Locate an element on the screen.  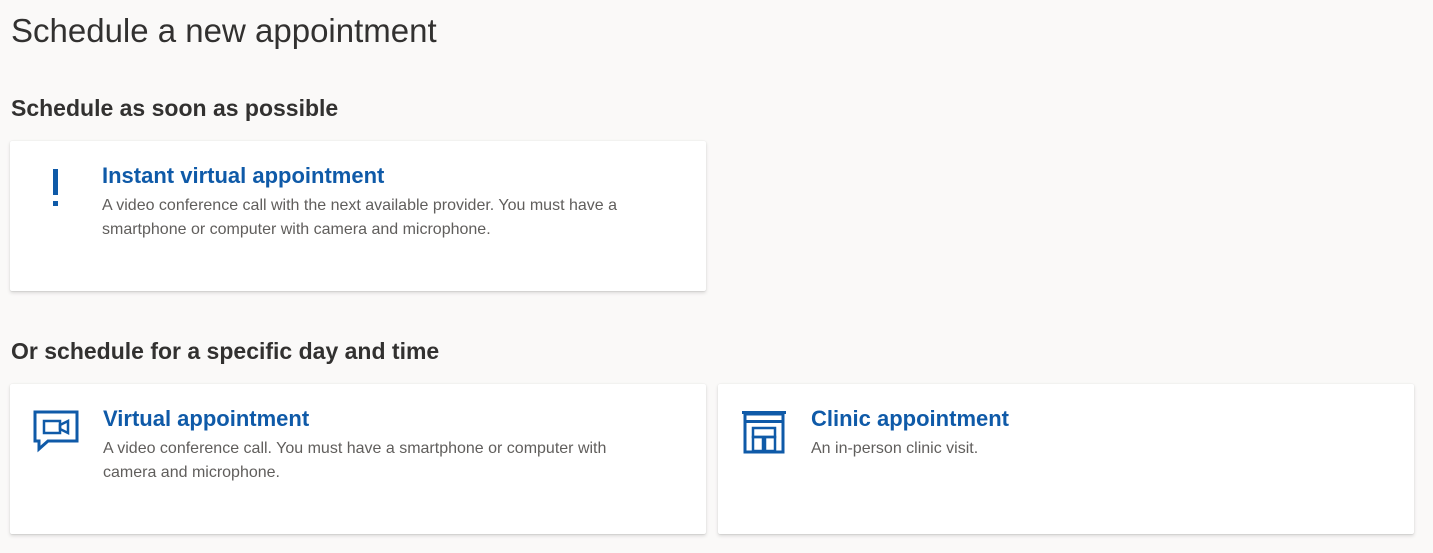
card-title: Clinic appointment is located at coordinates (910, 418).